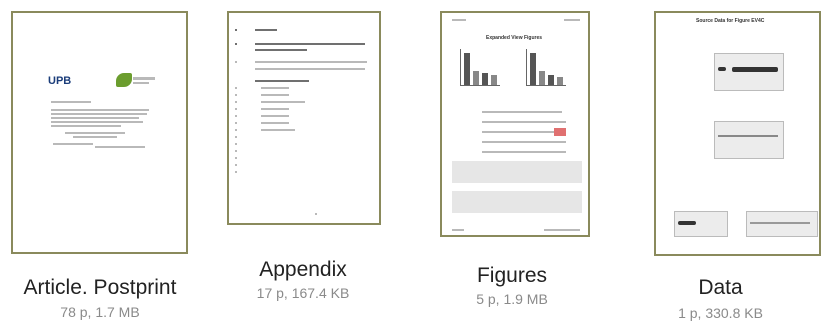 This screenshot has height=326, width=823. What do you see at coordinates (304, 118) in the screenshot?
I see `document-thumbnail-appendix` at bounding box center [304, 118].